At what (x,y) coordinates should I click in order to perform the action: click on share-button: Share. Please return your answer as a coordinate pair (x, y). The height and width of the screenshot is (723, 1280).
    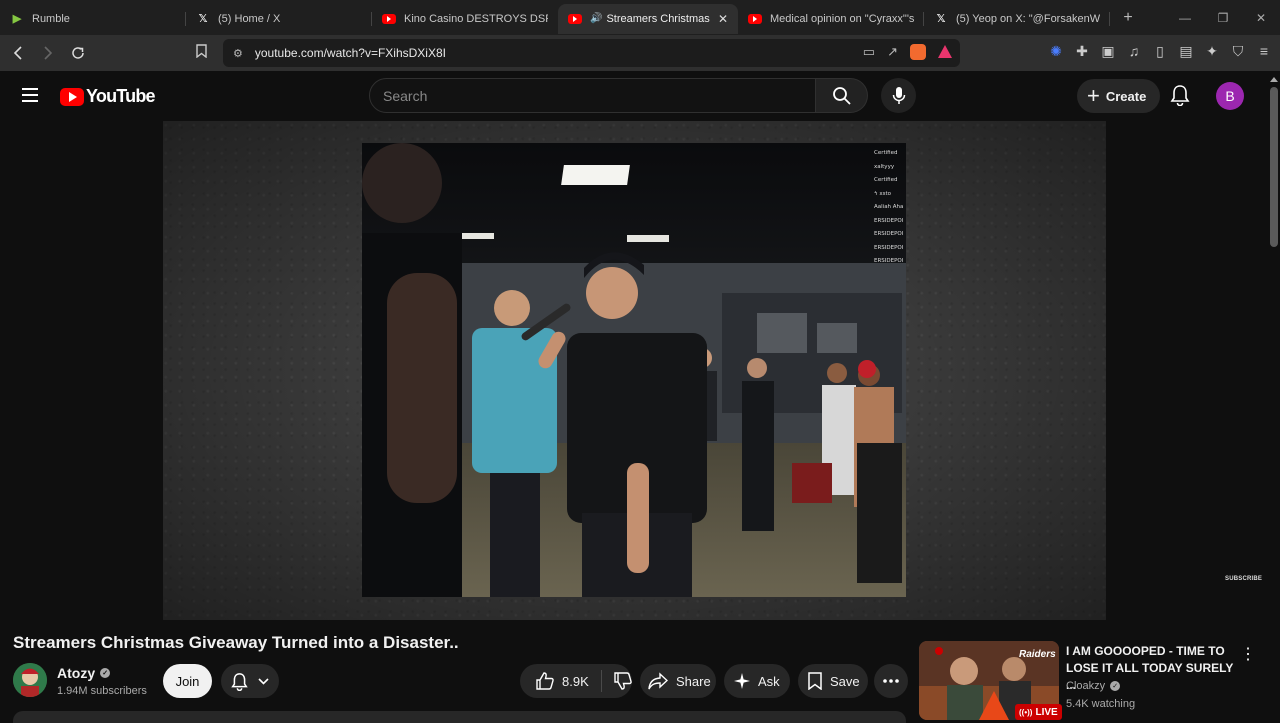
    Looking at the image, I should click on (678, 681).